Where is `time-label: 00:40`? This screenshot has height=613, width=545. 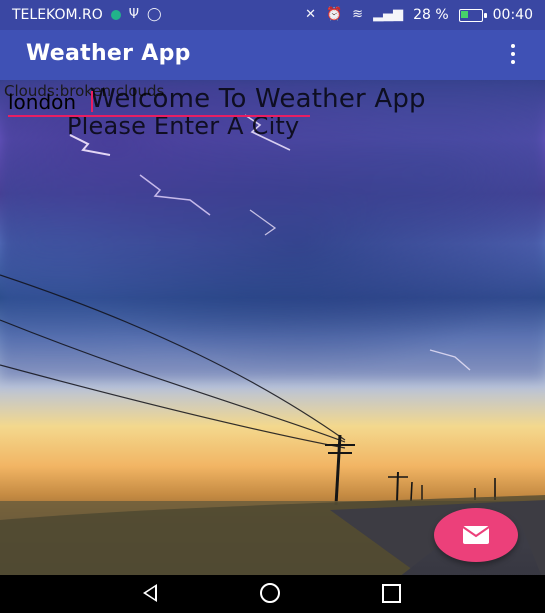
time-label: 00:40 is located at coordinates (512, 15).